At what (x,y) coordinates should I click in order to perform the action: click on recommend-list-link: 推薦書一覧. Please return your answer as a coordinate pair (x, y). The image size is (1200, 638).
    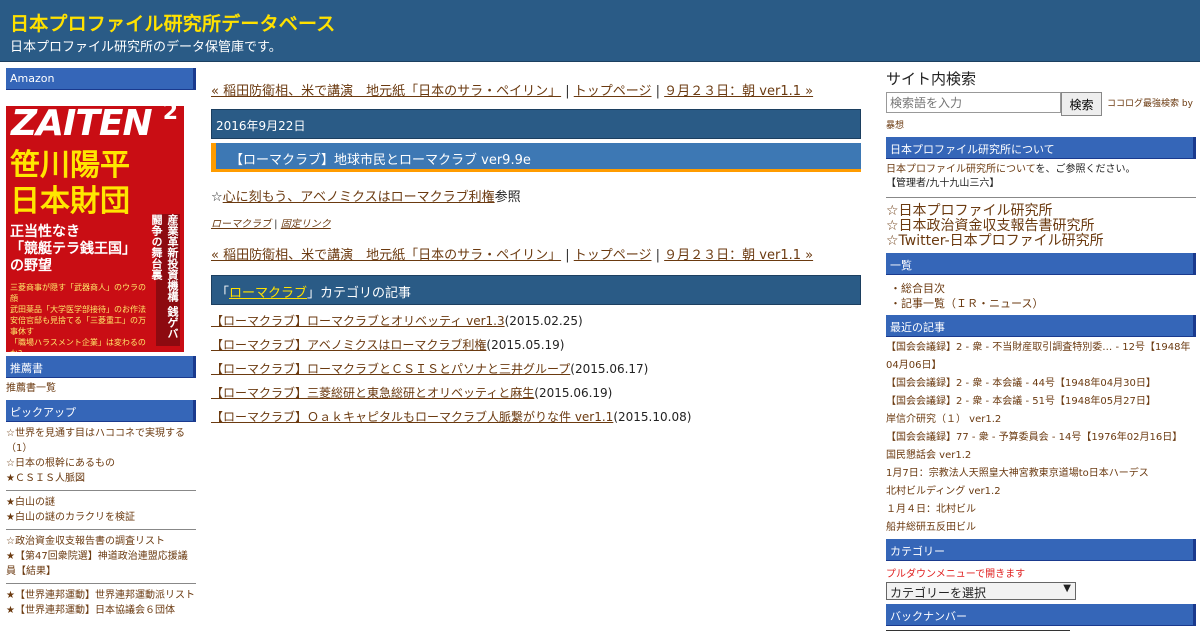
    Looking at the image, I should click on (101, 389).